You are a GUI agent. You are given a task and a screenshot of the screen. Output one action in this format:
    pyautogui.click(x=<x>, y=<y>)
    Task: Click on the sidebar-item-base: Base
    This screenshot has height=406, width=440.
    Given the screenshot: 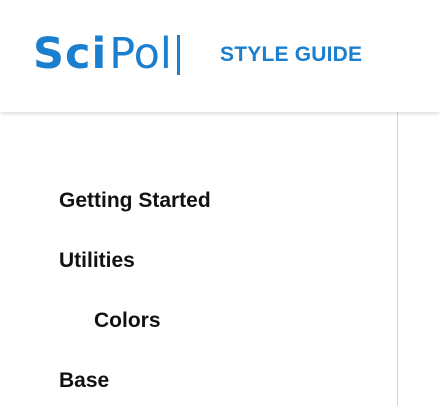 What is the action you would take?
    pyautogui.click(x=84, y=381)
    